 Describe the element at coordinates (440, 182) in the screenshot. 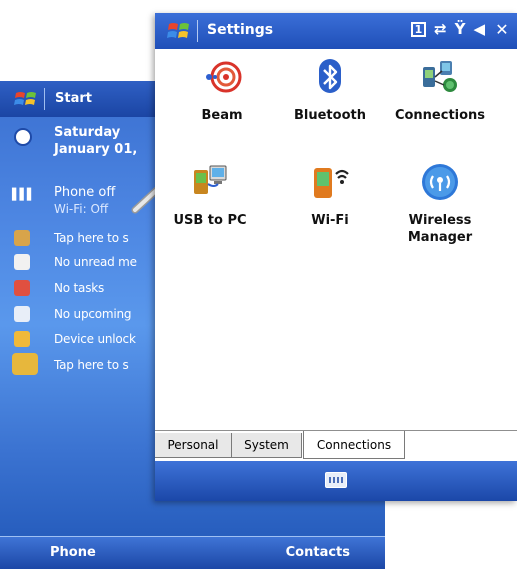

I see `wireless-manager-icon` at that location.